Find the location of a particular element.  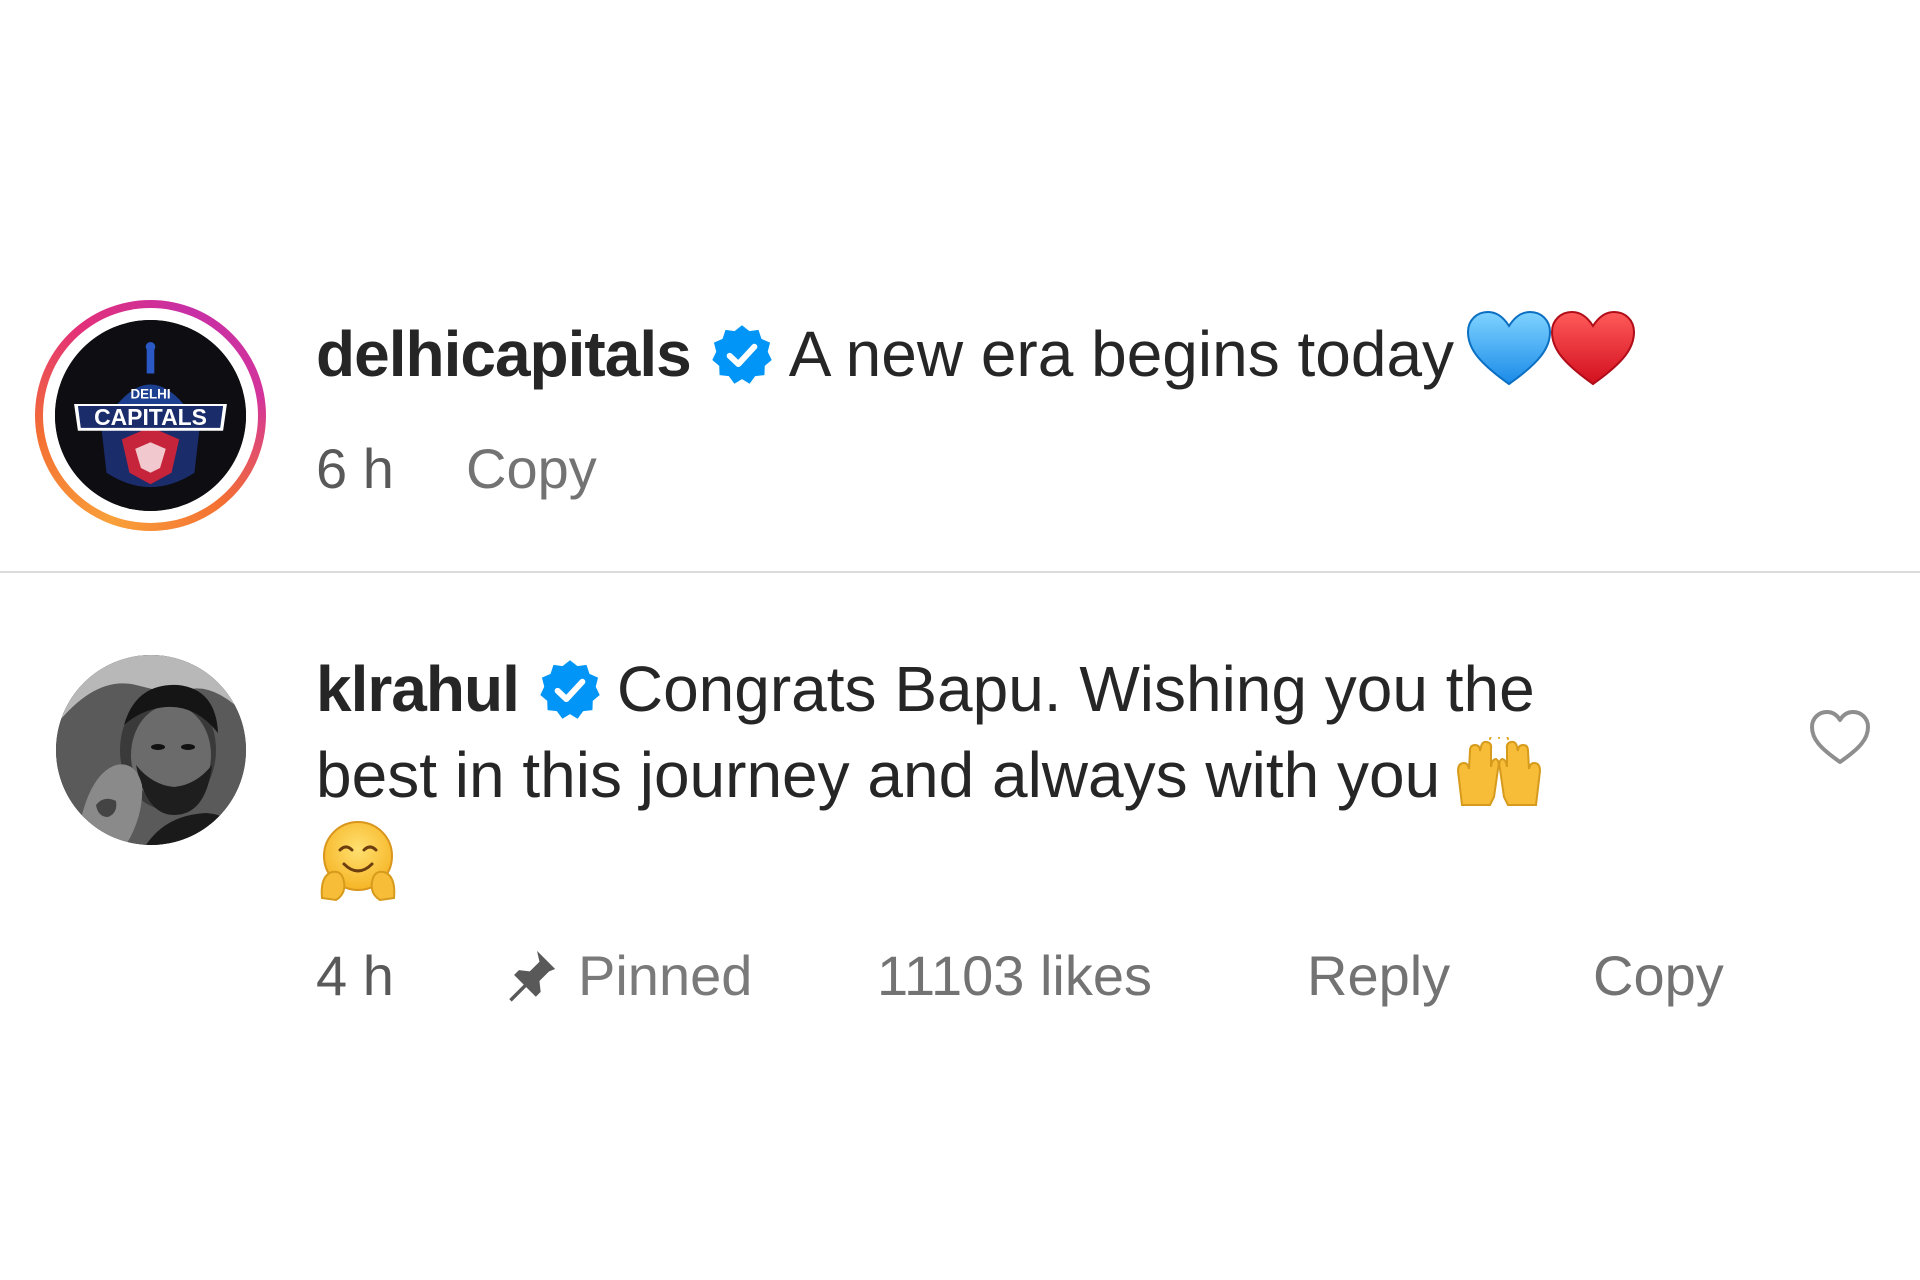

profile-photo-image is located at coordinates (151, 750).